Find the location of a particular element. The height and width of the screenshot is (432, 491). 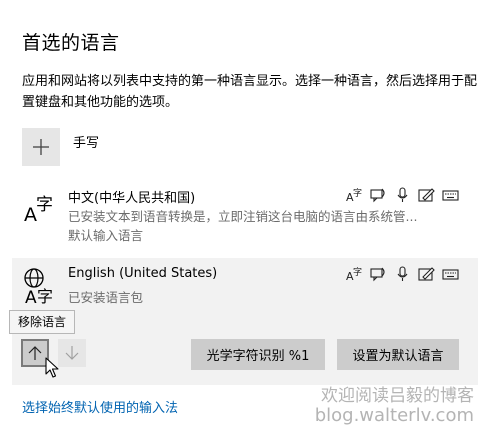

set-default-language-button: 设置为默认语言 is located at coordinates (398, 354).